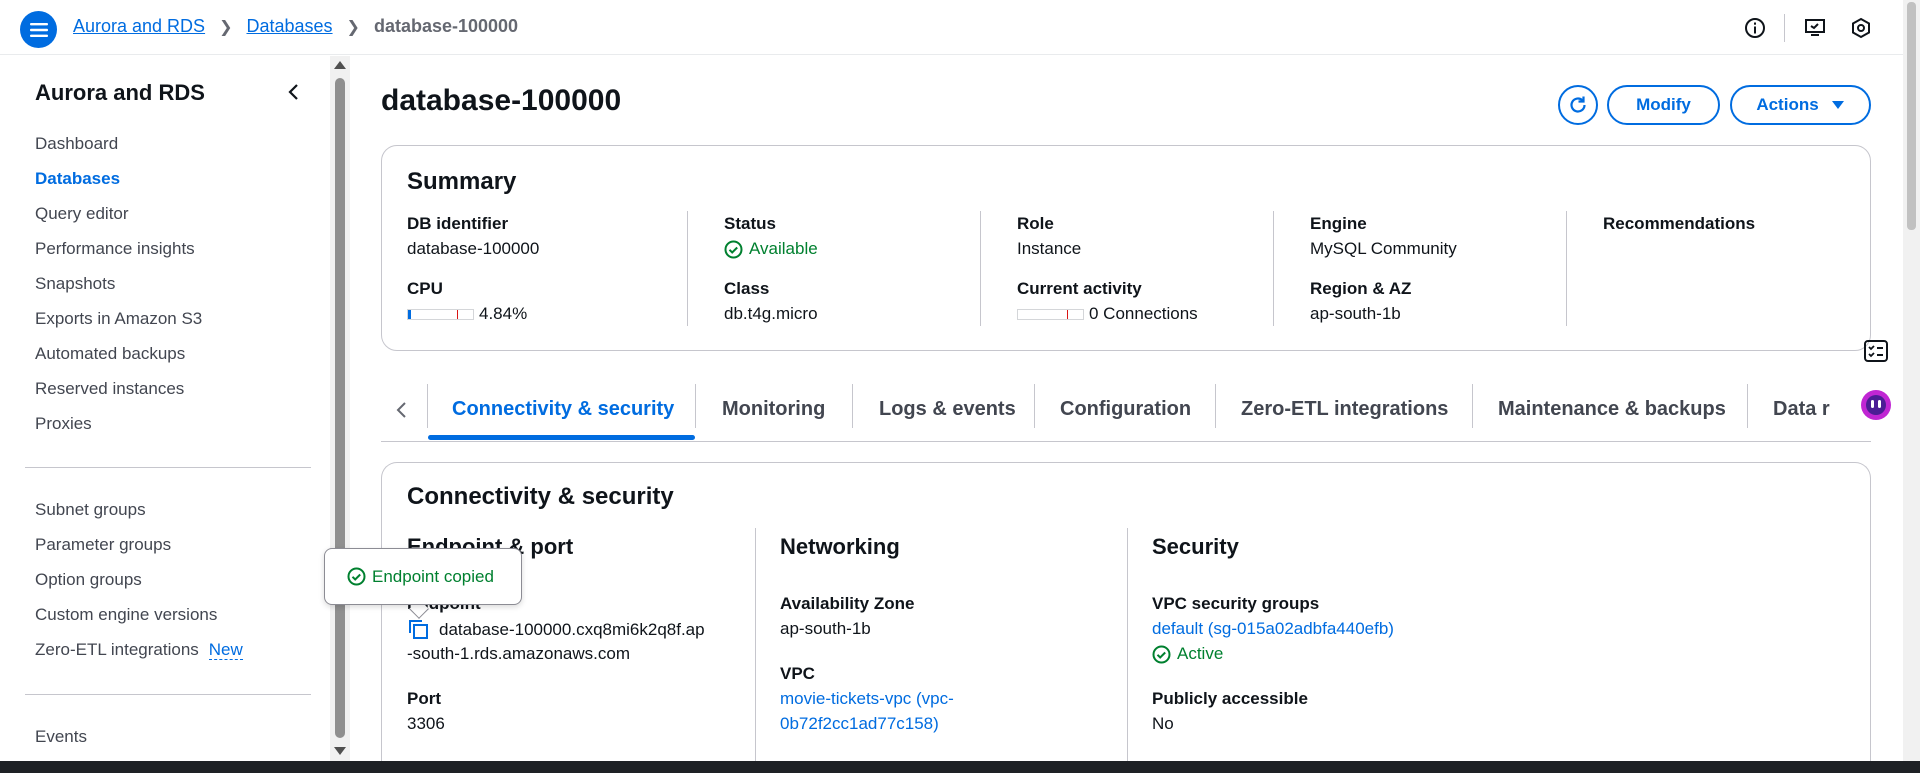 This screenshot has width=1920, height=773. Describe the element at coordinates (572, 629) in the screenshot. I see `endpoint-text: database-100000.cxq8mi6k2q8f.ap` at that location.